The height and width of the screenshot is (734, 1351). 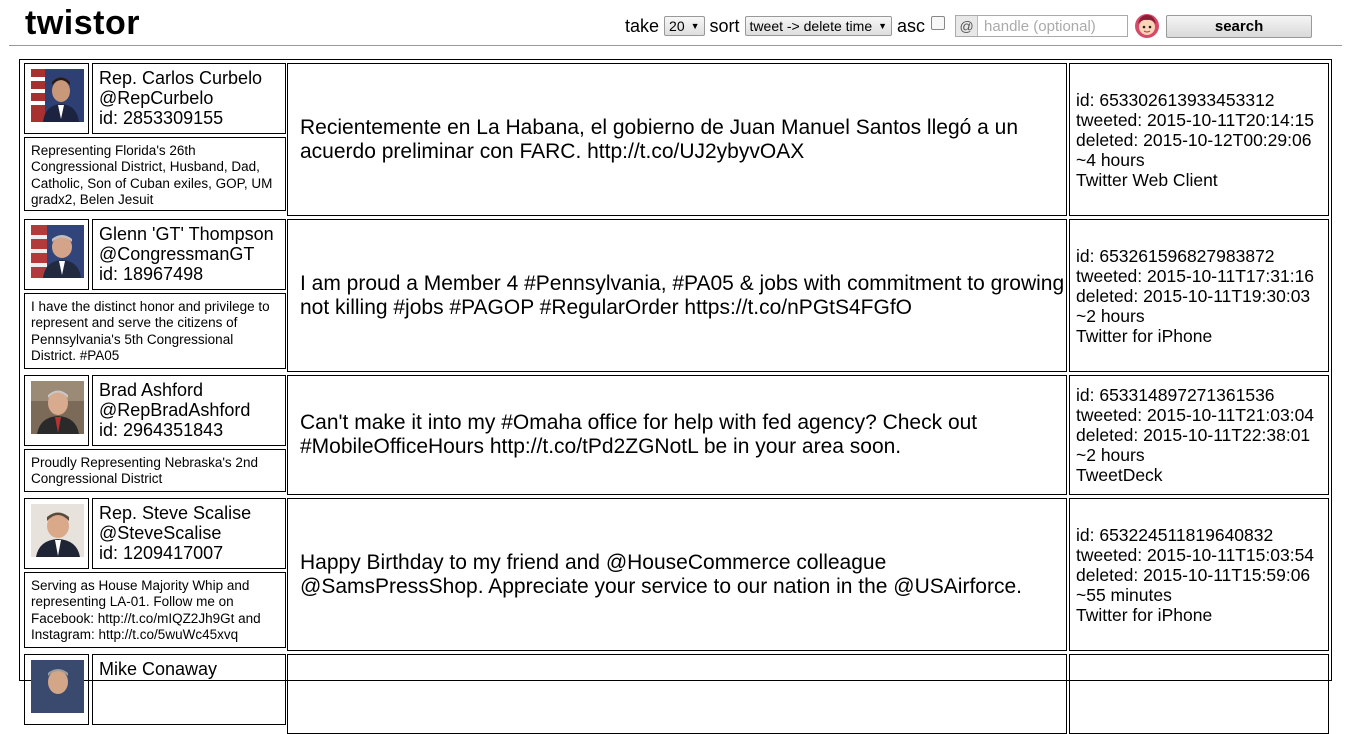 What do you see at coordinates (161, 553) in the screenshot?
I see `user-id: id: 1209417007` at bounding box center [161, 553].